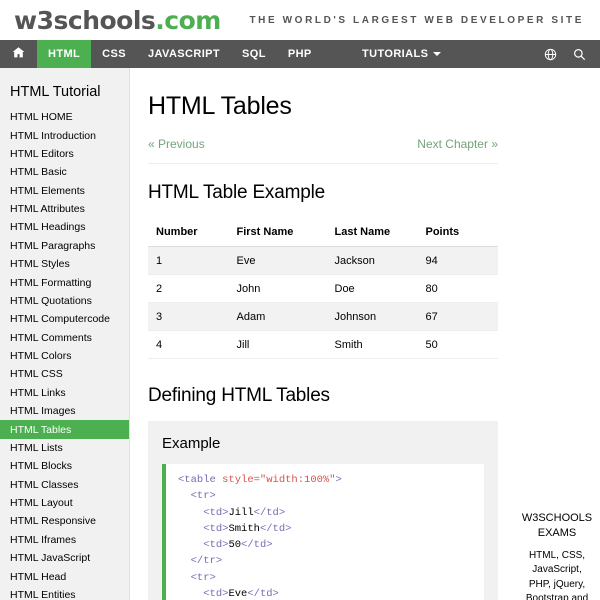 The image size is (600, 600). I want to click on nav-tab-css: CSS, so click(114, 54).